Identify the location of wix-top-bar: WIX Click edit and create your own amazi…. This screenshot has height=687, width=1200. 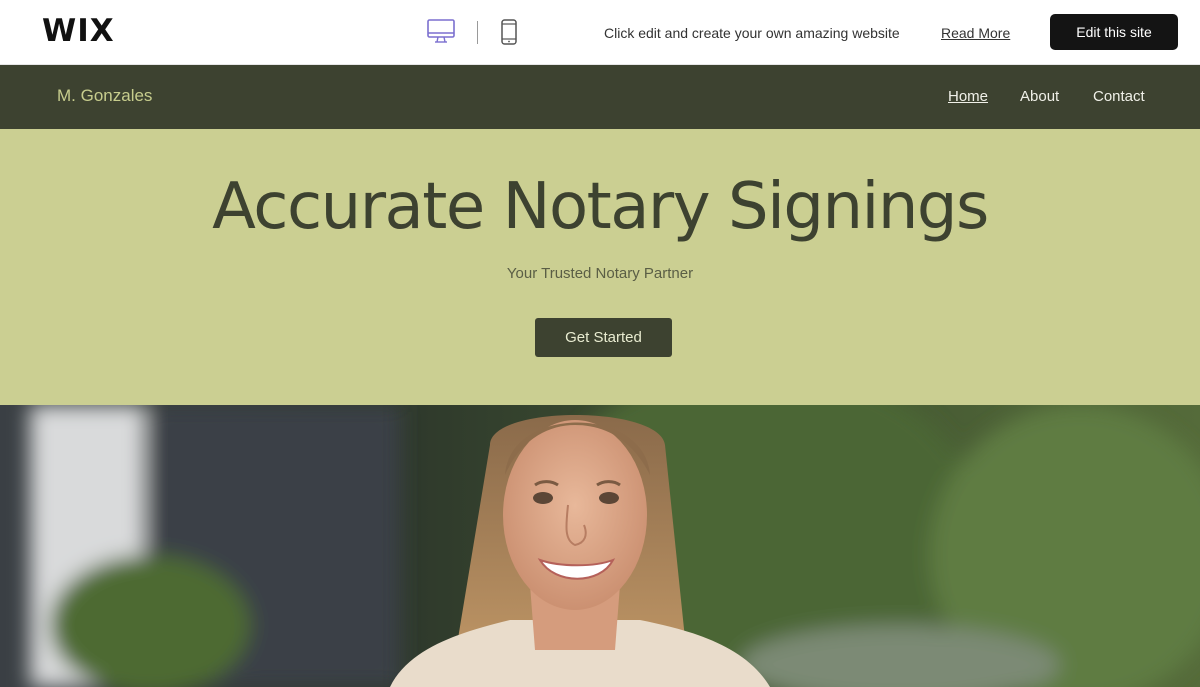
(600, 32).